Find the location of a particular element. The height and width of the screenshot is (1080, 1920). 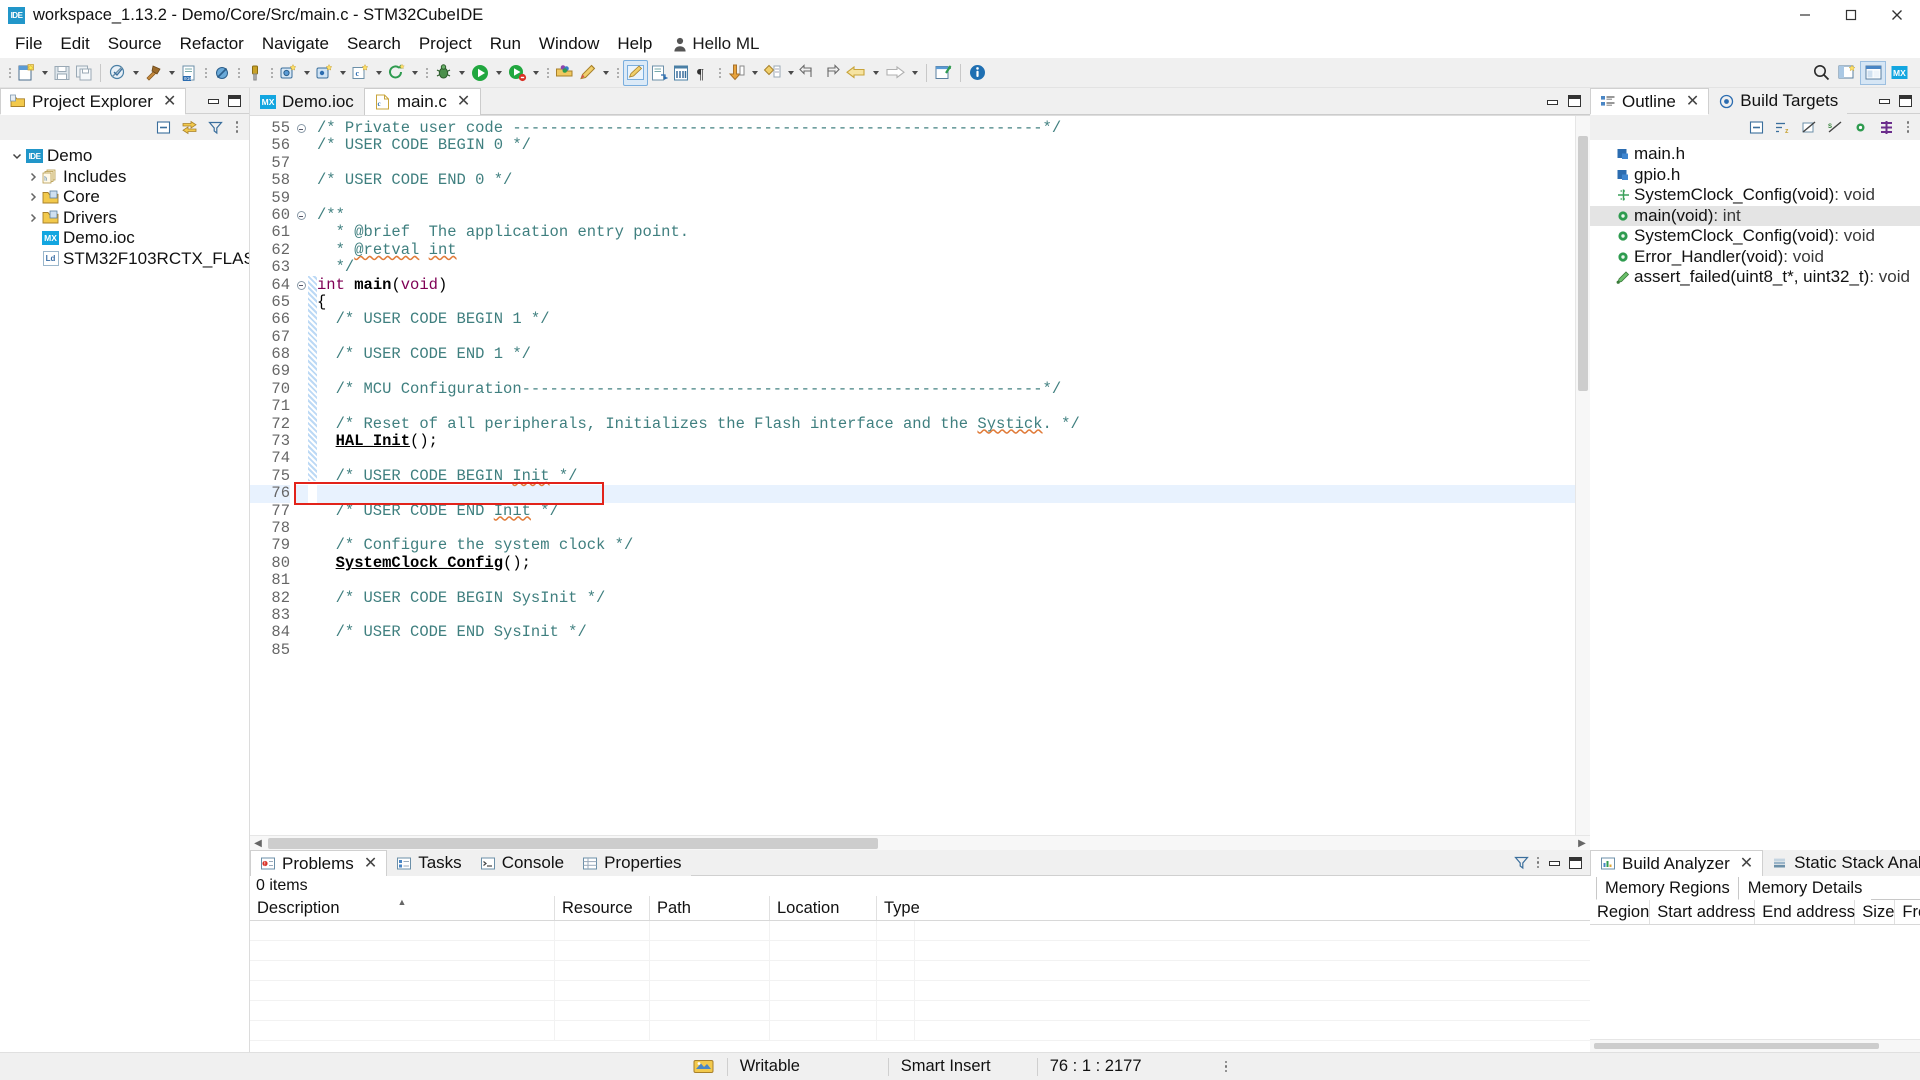

refresh-icon is located at coordinates (396, 73).